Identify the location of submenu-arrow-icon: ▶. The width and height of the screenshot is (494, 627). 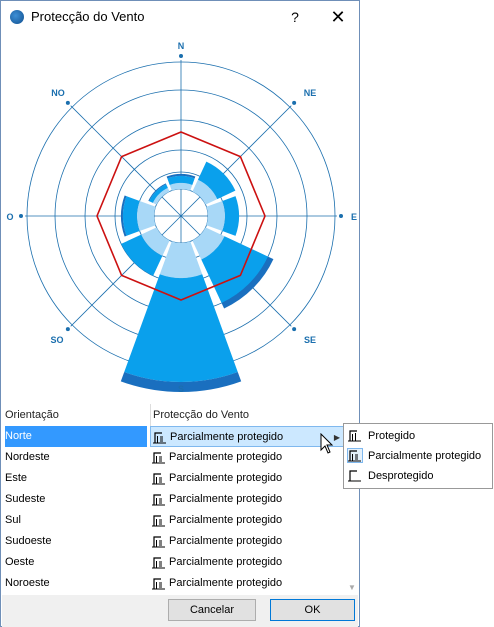
(336, 437).